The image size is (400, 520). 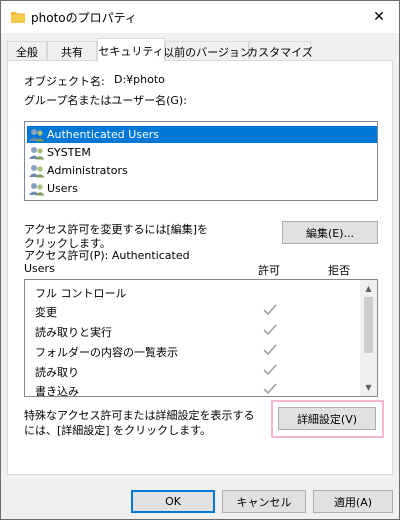 What do you see at coordinates (27, 51) in the screenshot?
I see `tab-general: 全般` at bounding box center [27, 51].